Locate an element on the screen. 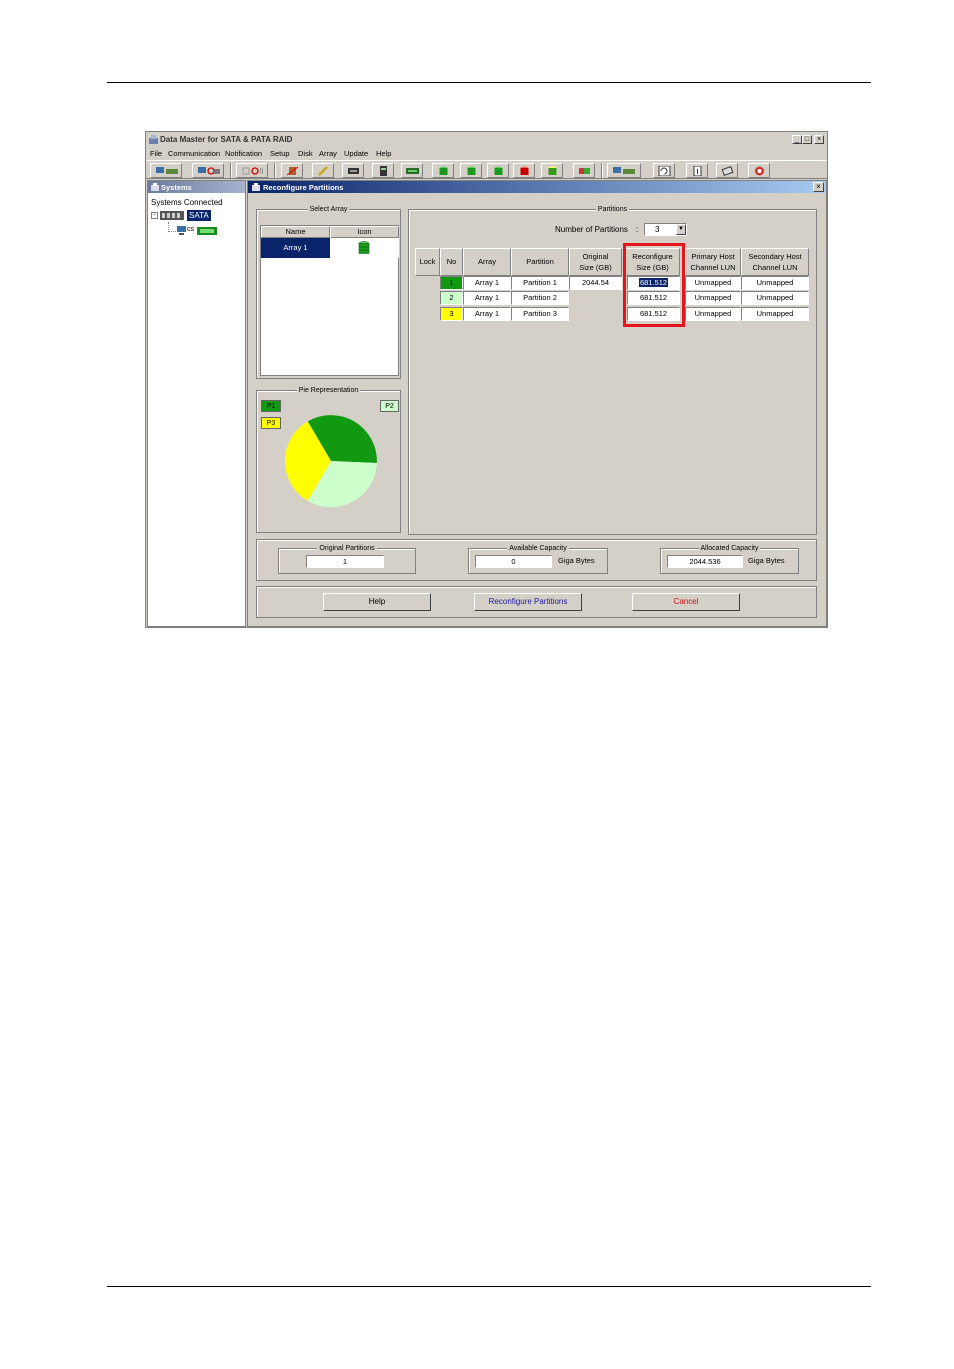  available-capacity-unit: Giga Bytes is located at coordinates (576, 560).